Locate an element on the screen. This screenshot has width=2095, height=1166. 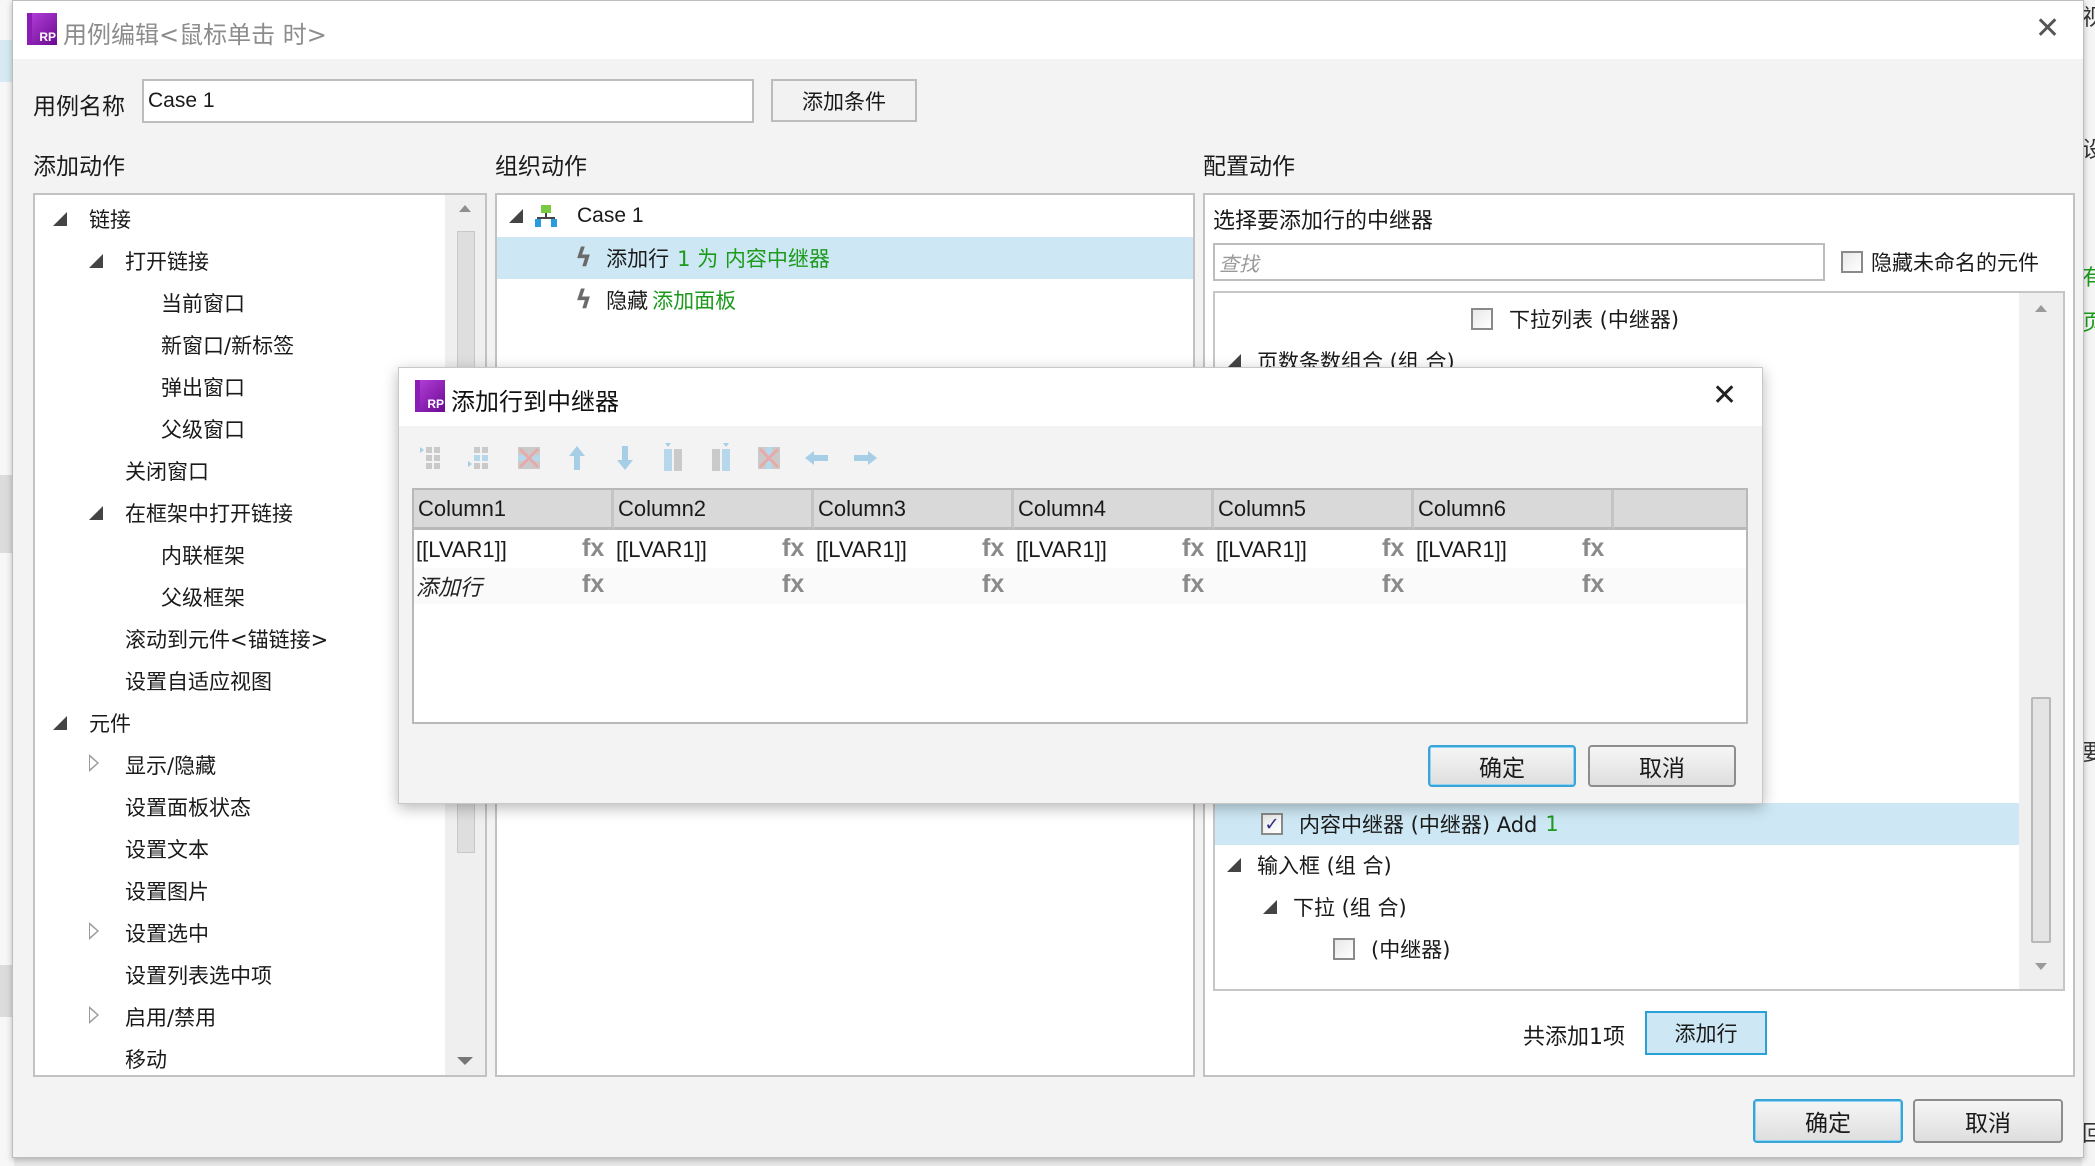
action-tree-item: 弹出窗口 is located at coordinates (140, 387).